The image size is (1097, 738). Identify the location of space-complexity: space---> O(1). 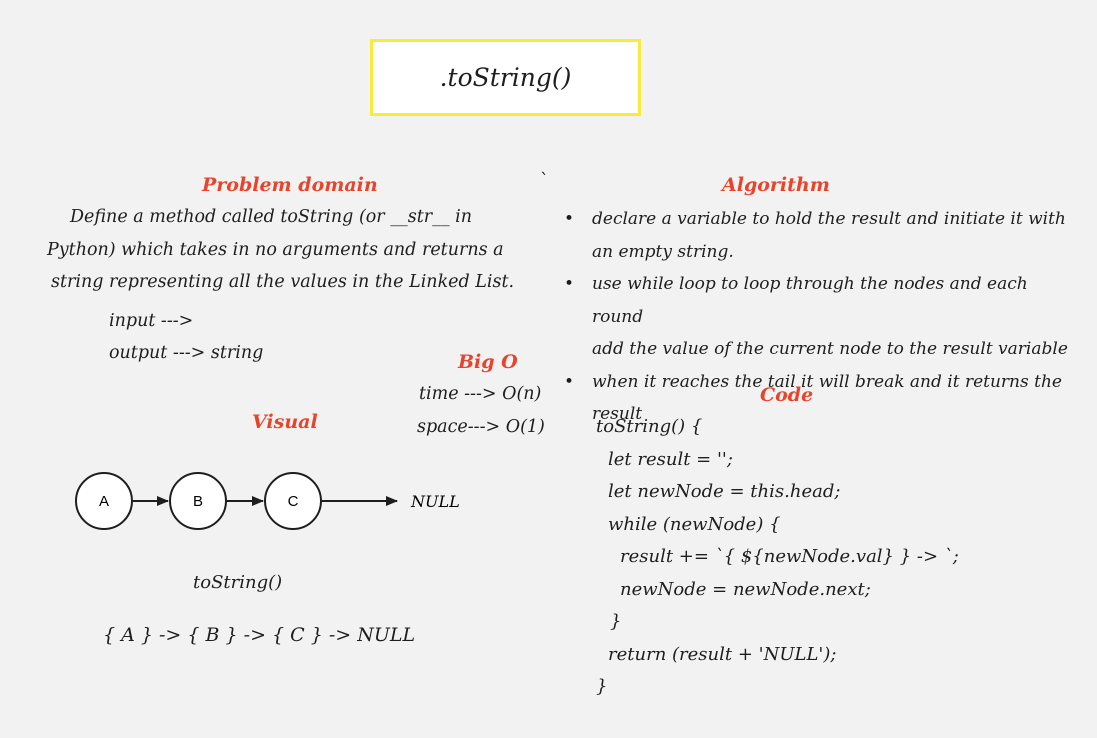
(481, 427).